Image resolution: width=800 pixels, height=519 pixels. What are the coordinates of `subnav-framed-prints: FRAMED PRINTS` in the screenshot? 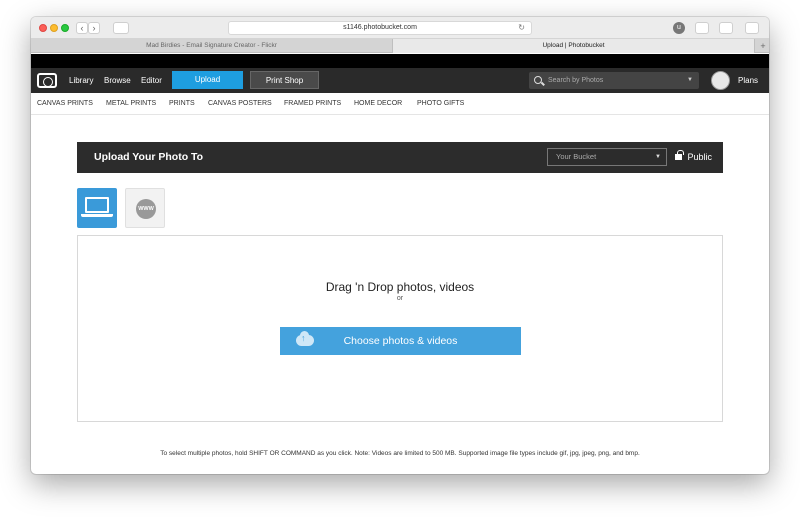 It's located at (312, 104).